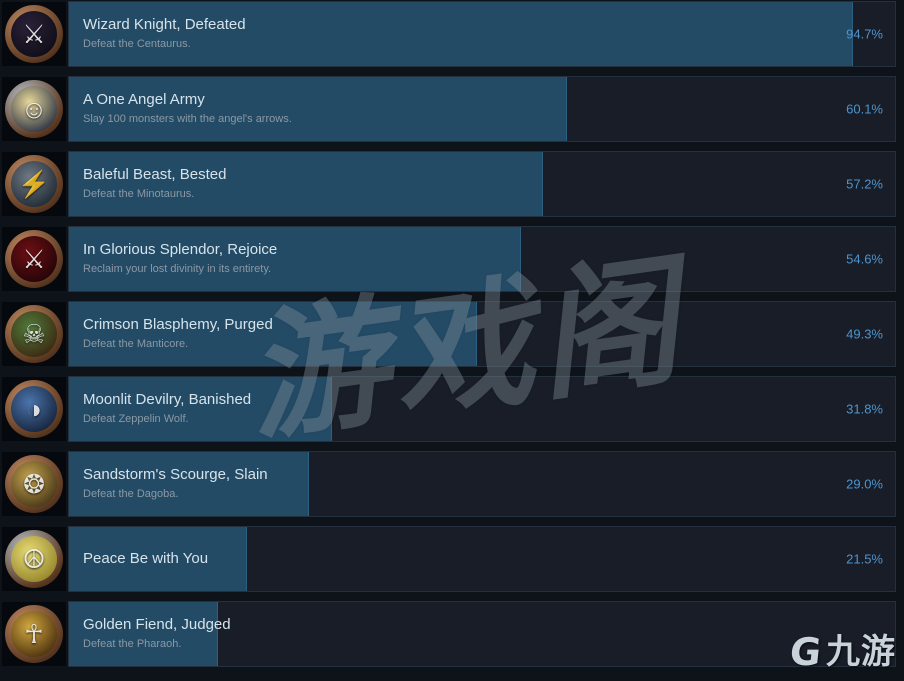  I want to click on achievement-badge-art: ◑, so click(34, 409).